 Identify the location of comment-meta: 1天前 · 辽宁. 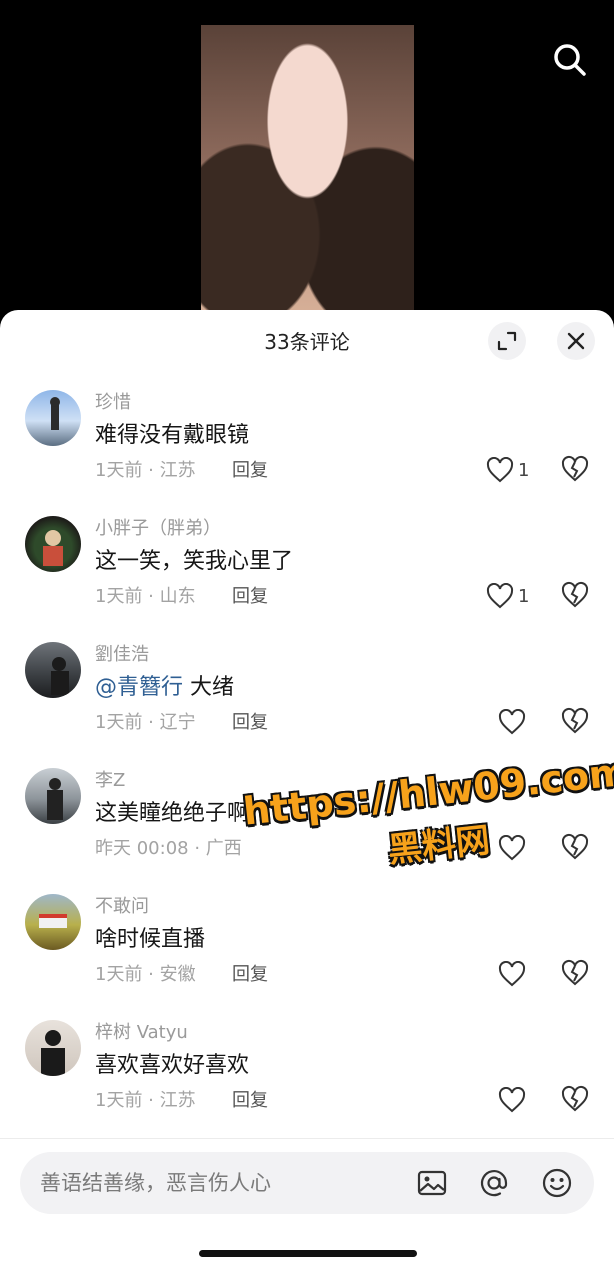
(145, 722).